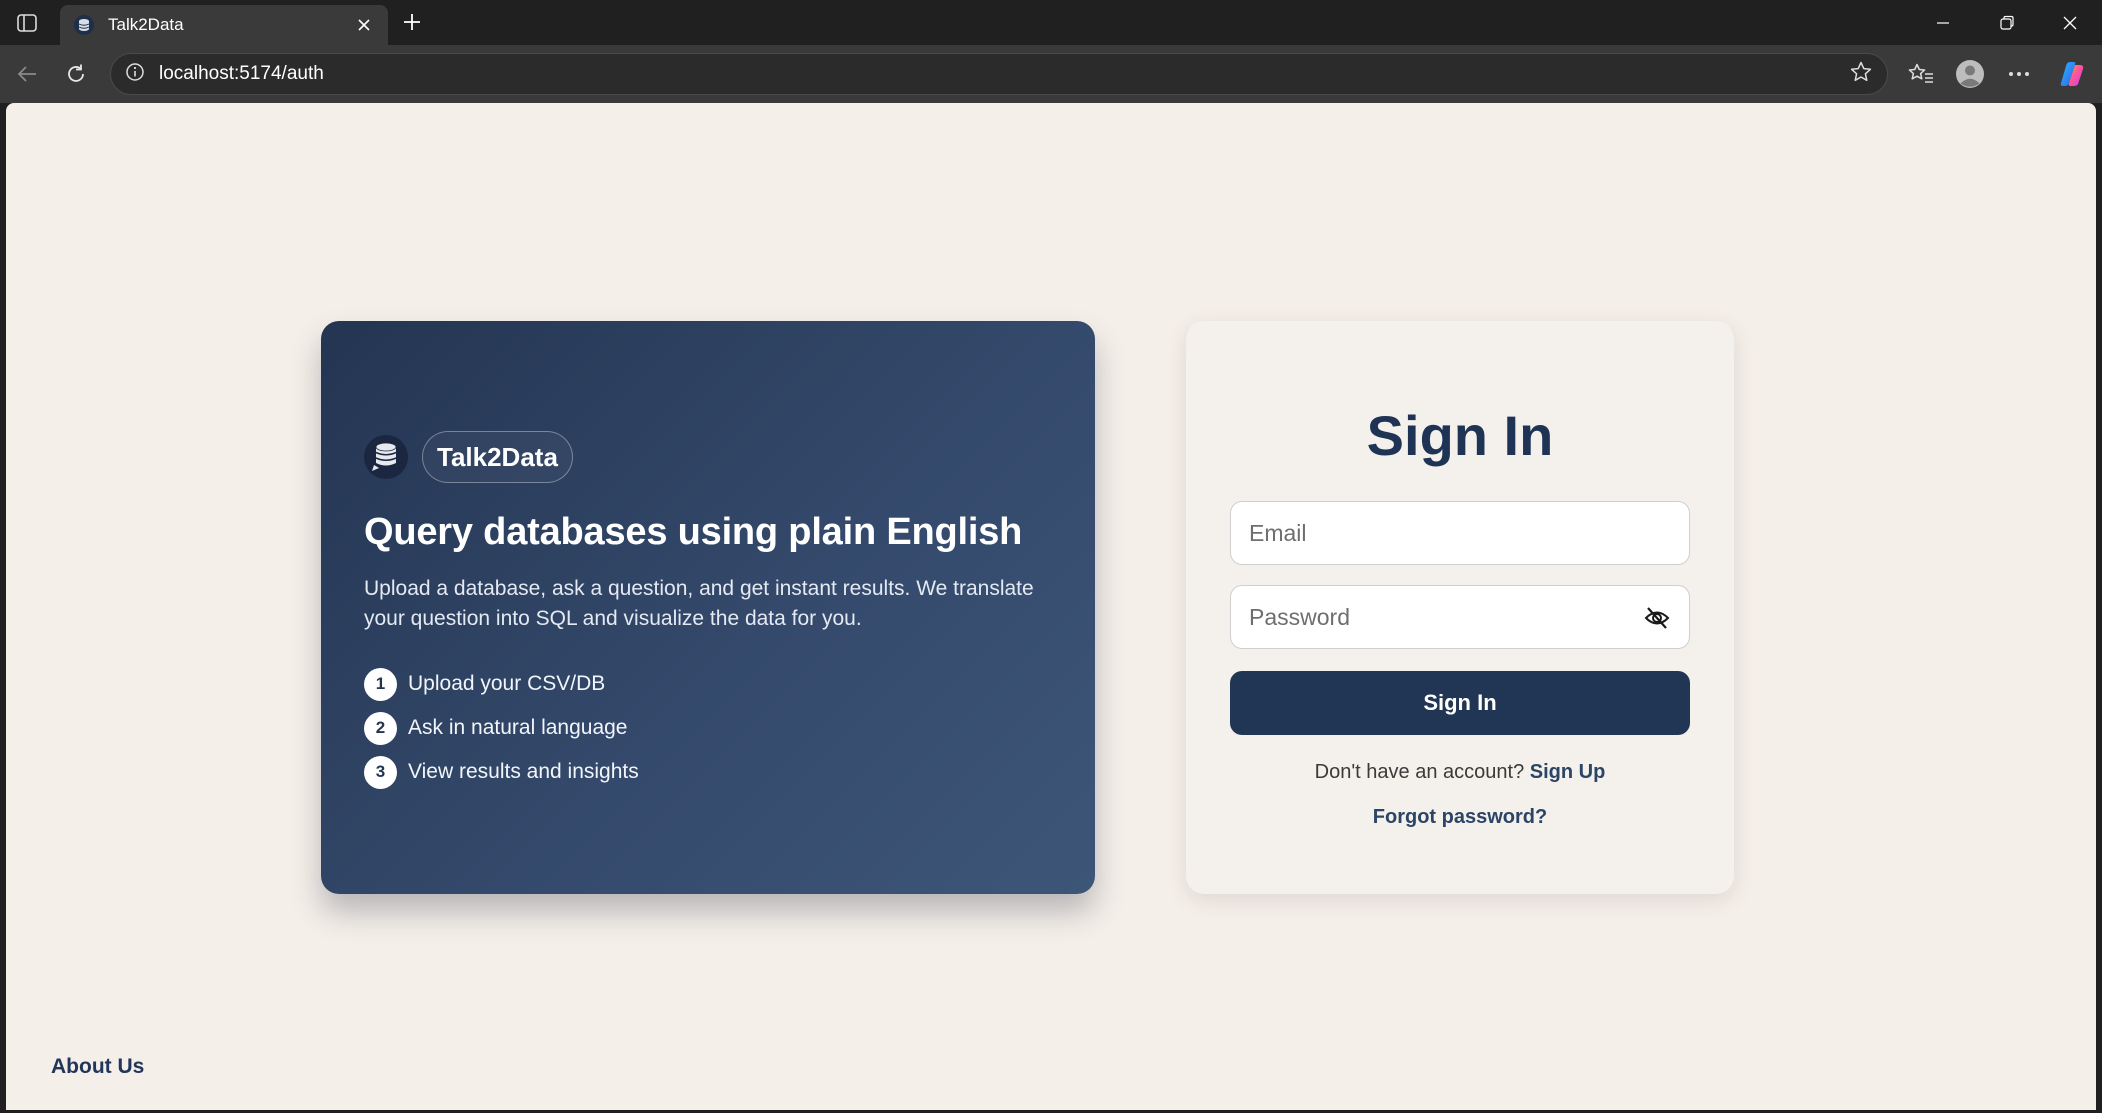  What do you see at coordinates (1460, 435) in the screenshot?
I see `signin-title: Sign In` at bounding box center [1460, 435].